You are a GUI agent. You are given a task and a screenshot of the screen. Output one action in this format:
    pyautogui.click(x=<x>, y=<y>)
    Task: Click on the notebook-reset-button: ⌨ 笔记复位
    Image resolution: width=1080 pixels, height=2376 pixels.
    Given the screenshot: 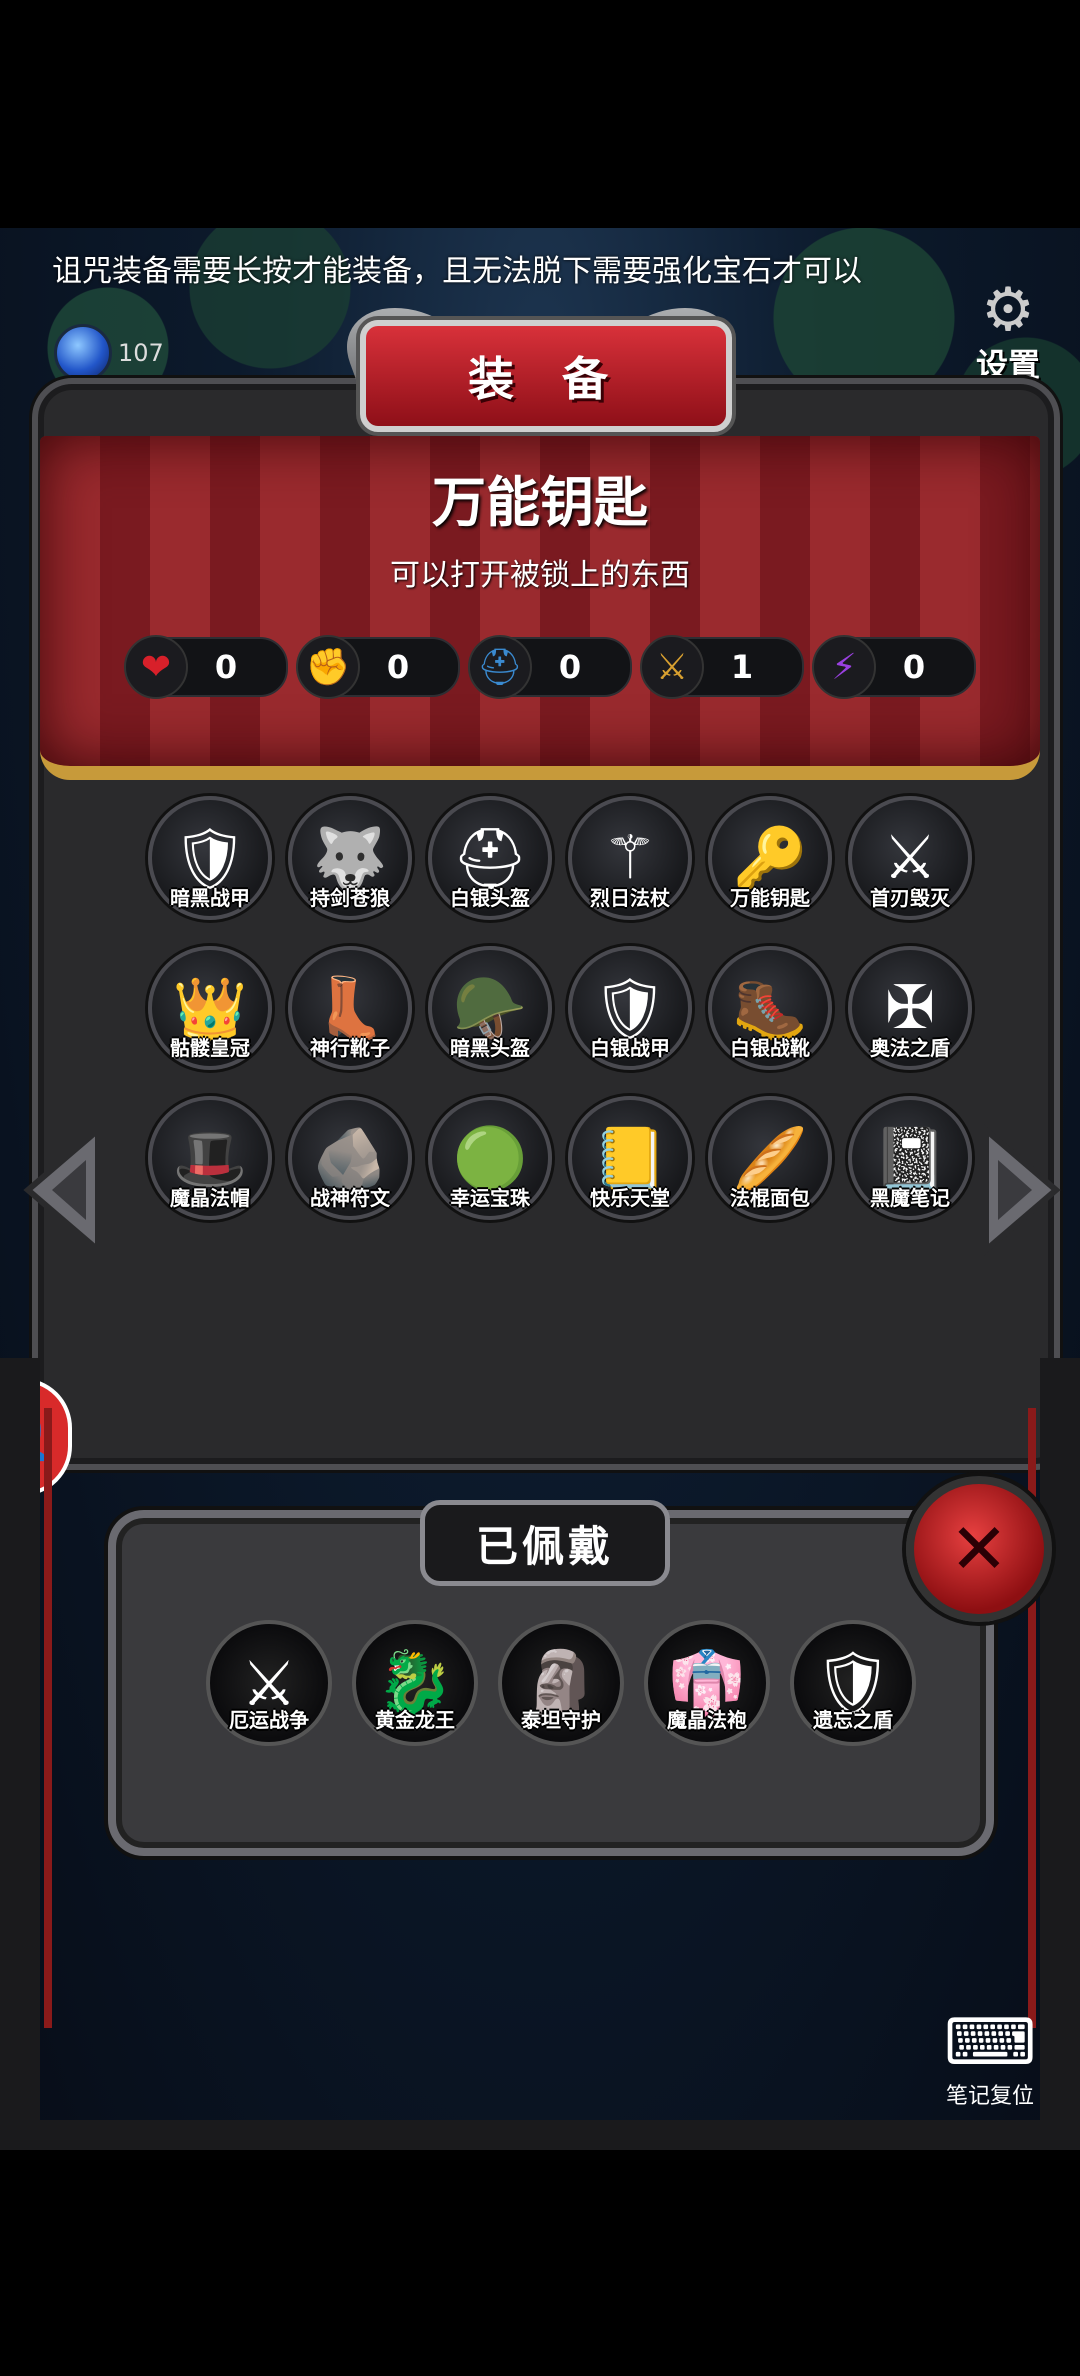 What is the action you would take?
    pyautogui.click(x=990, y=2059)
    